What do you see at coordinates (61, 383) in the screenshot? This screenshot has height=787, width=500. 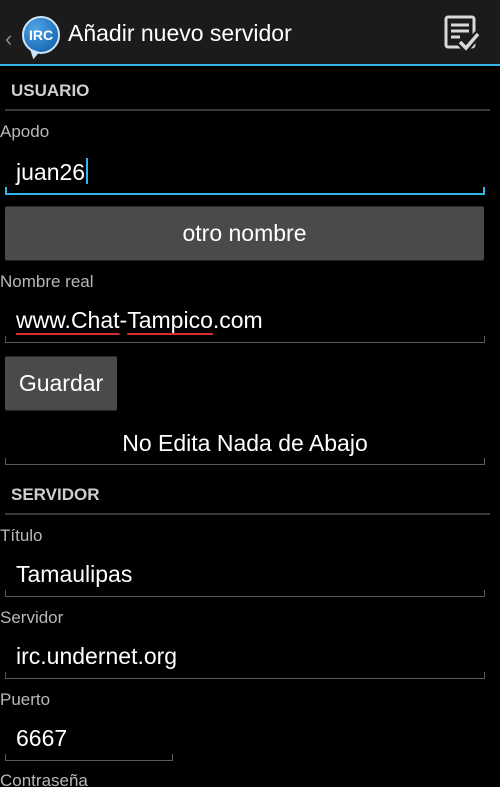 I see `guardar-button: Guardar` at bounding box center [61, 383].